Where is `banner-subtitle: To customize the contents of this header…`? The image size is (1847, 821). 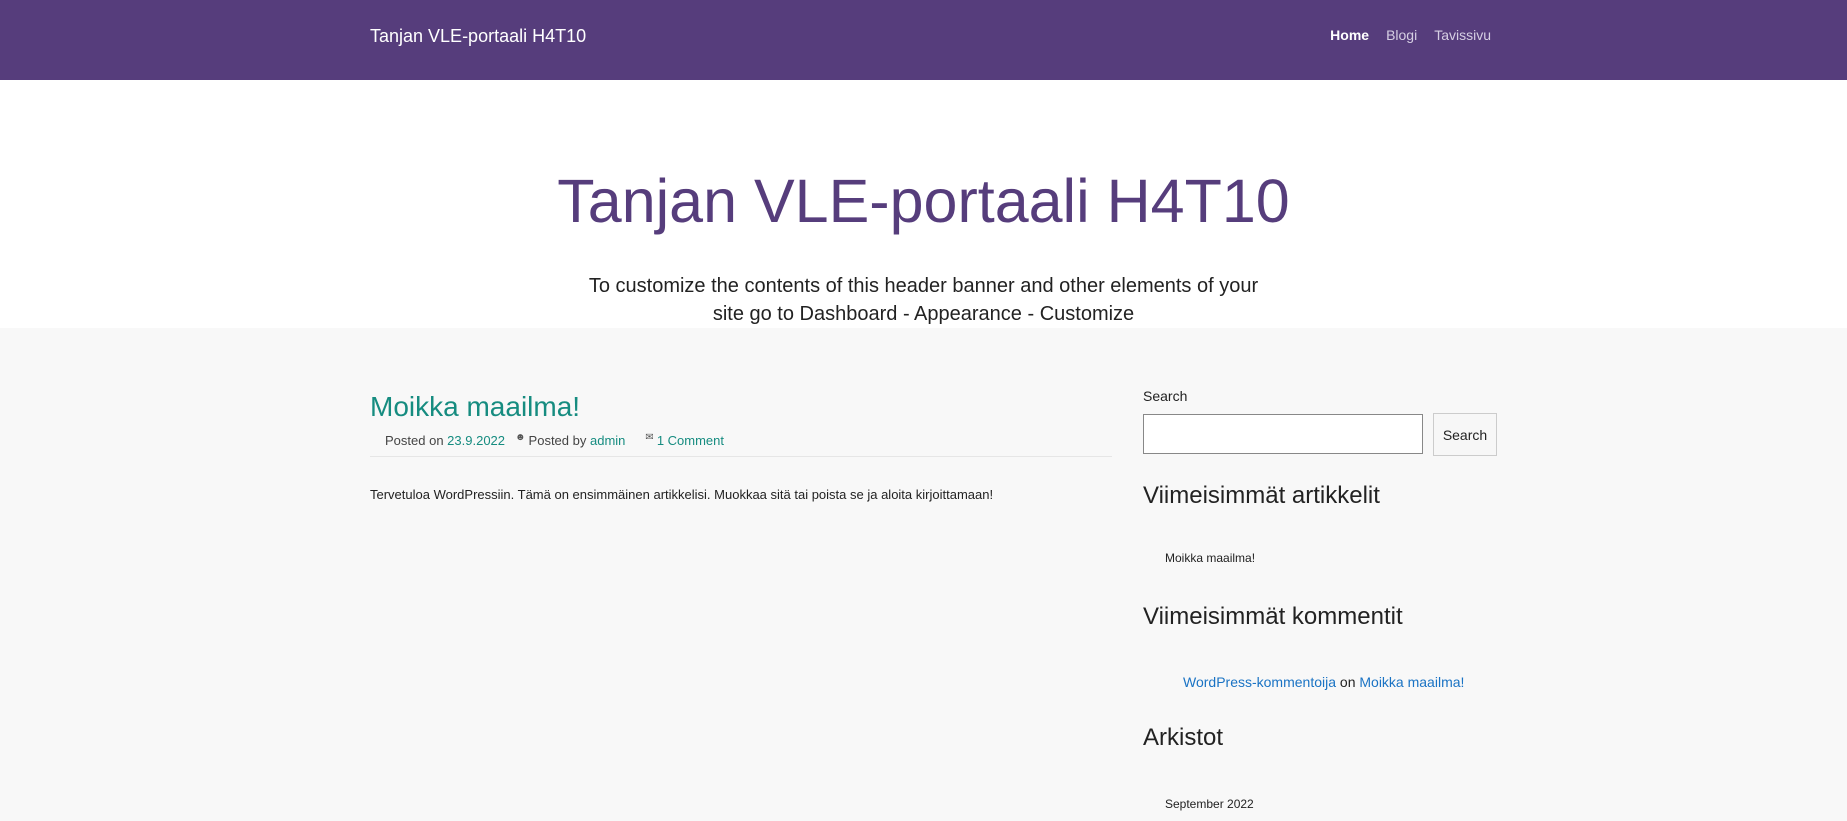 banner-subtitle: To customize the contents of this header… is located at coordinates (923, 300).